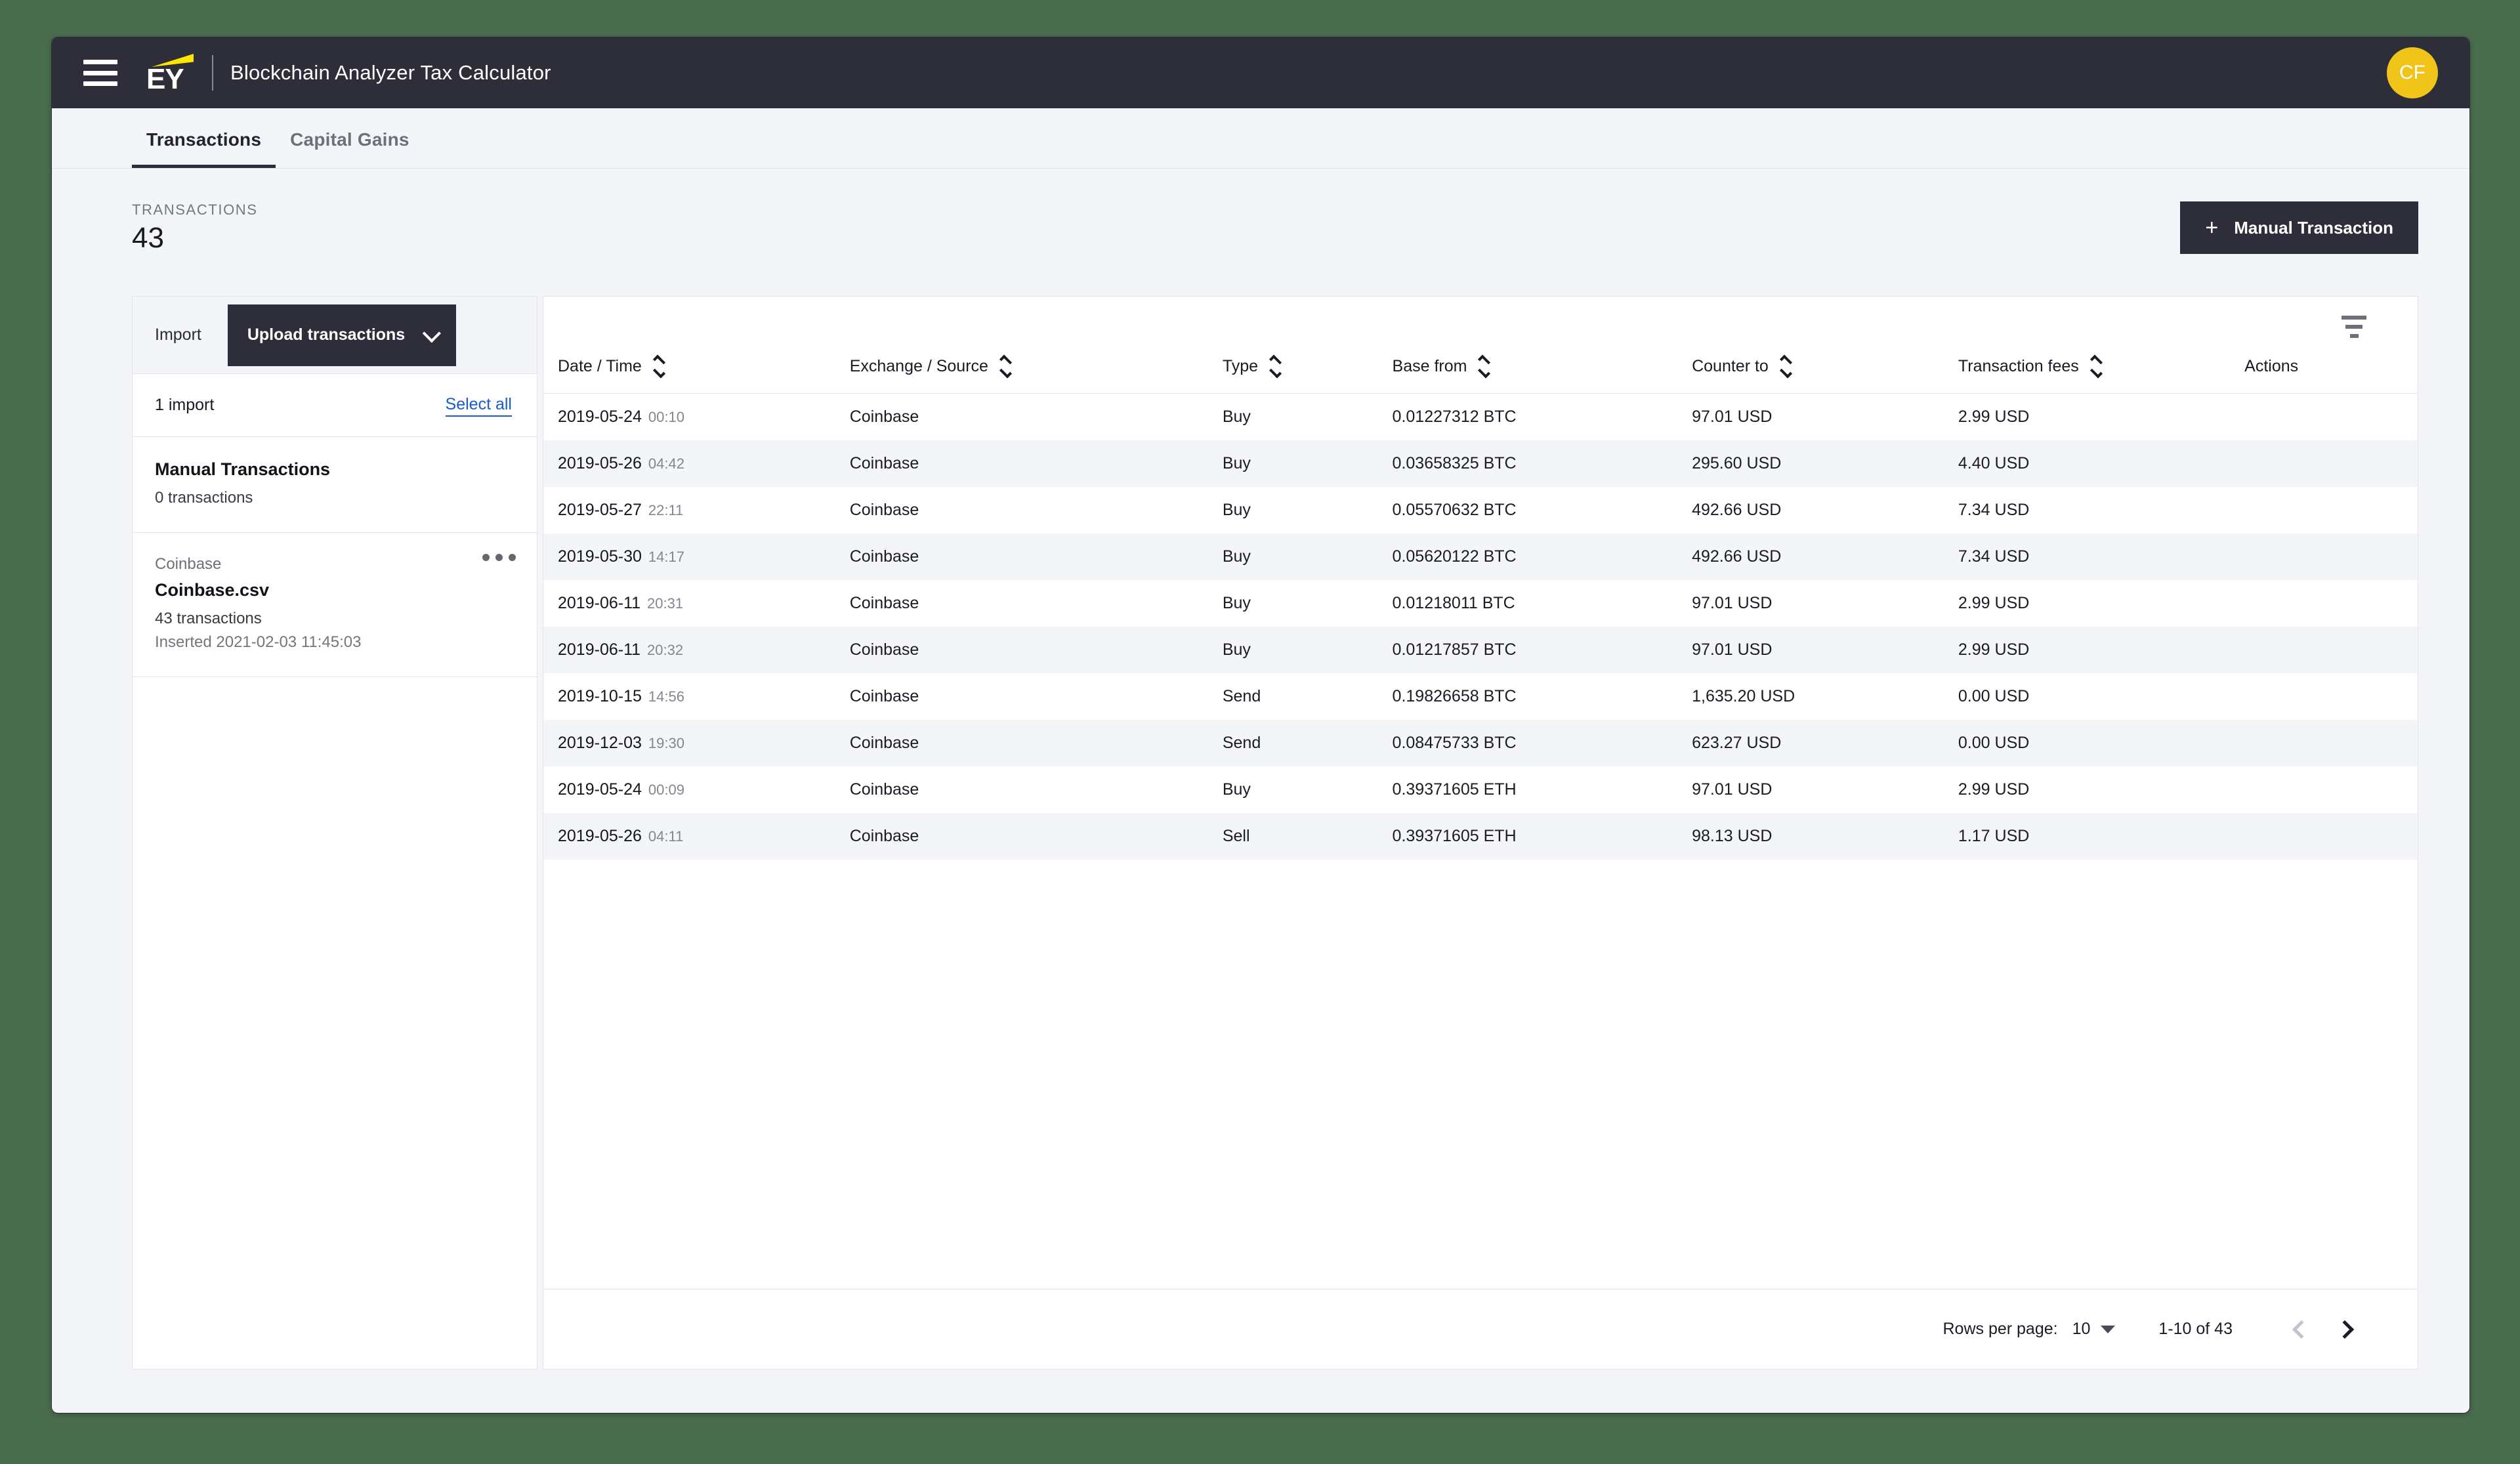 The width and height of the screenshot is (2520, 1464). What do you see at coordinates (1994, 462) in the screenshot?
I see `cell-transaction-fees: 4.40 USD` at bounding box center [1994, 462].